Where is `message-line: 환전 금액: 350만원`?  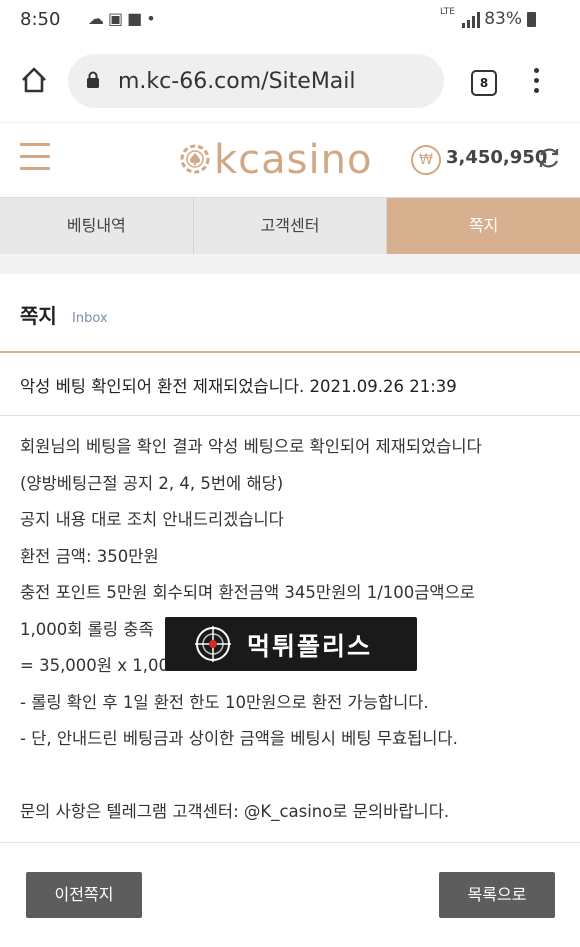
message-line: 환전 금액: 350만원 is located at coordinates (89, 556).